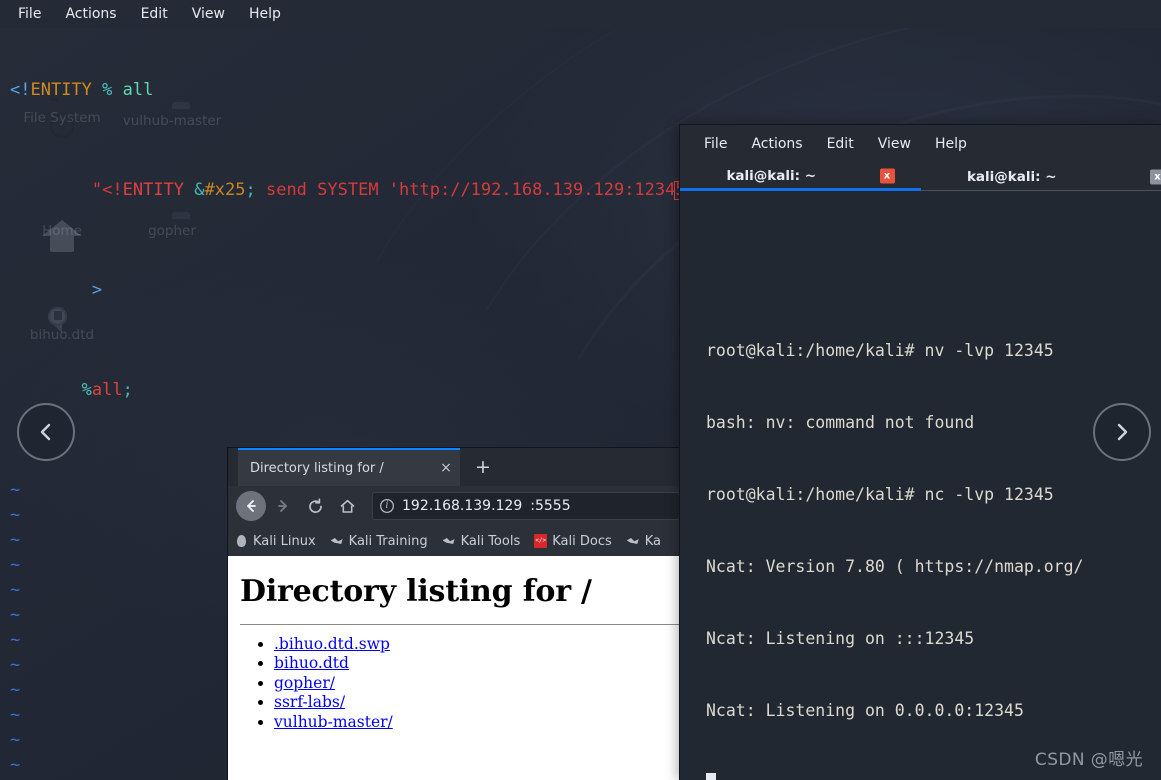  Describe the element at coordinates (481, 541) in the screenshot. I see `bookmark-kali-tools: Kali Tools` at that location.